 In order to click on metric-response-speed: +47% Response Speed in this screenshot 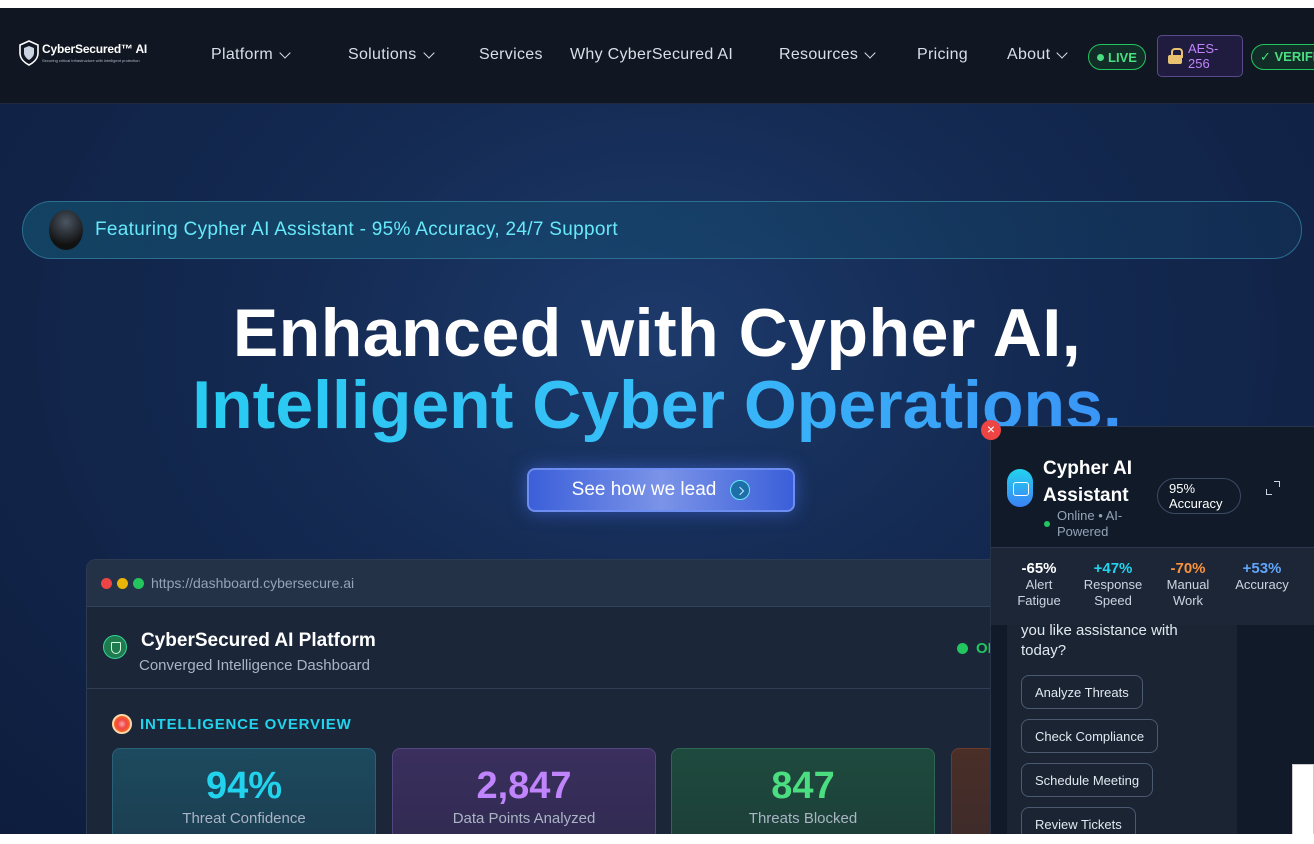, I will do `click(1113, 584)`.